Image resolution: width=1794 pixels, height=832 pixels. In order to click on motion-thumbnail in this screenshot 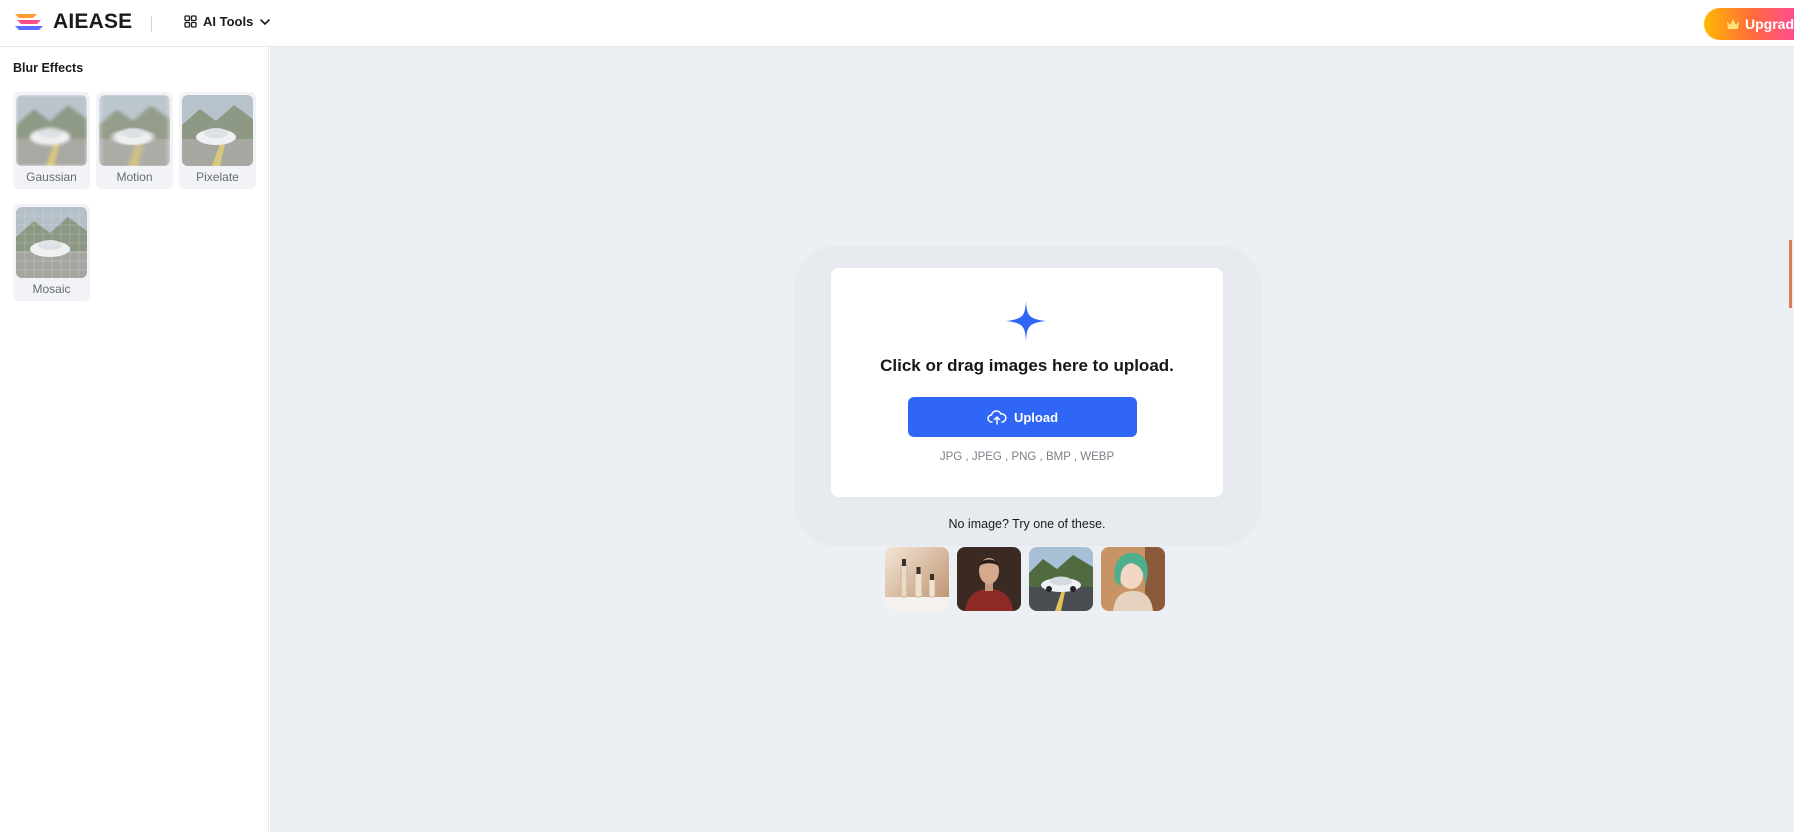, I will do `click(134, 130)`.